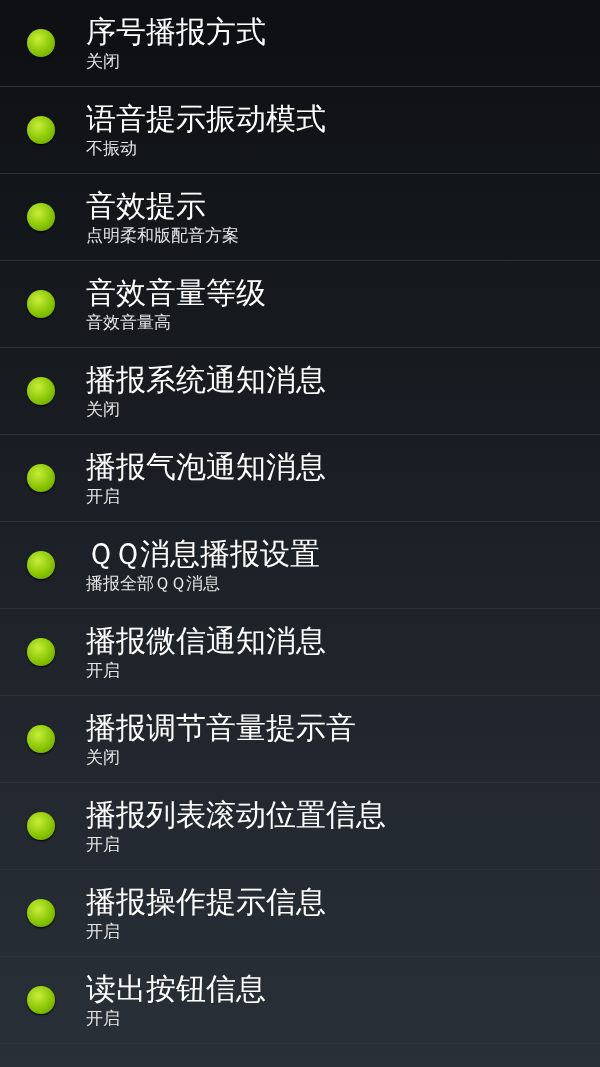 The height and width of the screenshot is (1067, 600). What do you see at coordinates (206, 380) in the screenshot?
I see `setting-title: 播报系统通知消息` at bounding box center [206, 380].